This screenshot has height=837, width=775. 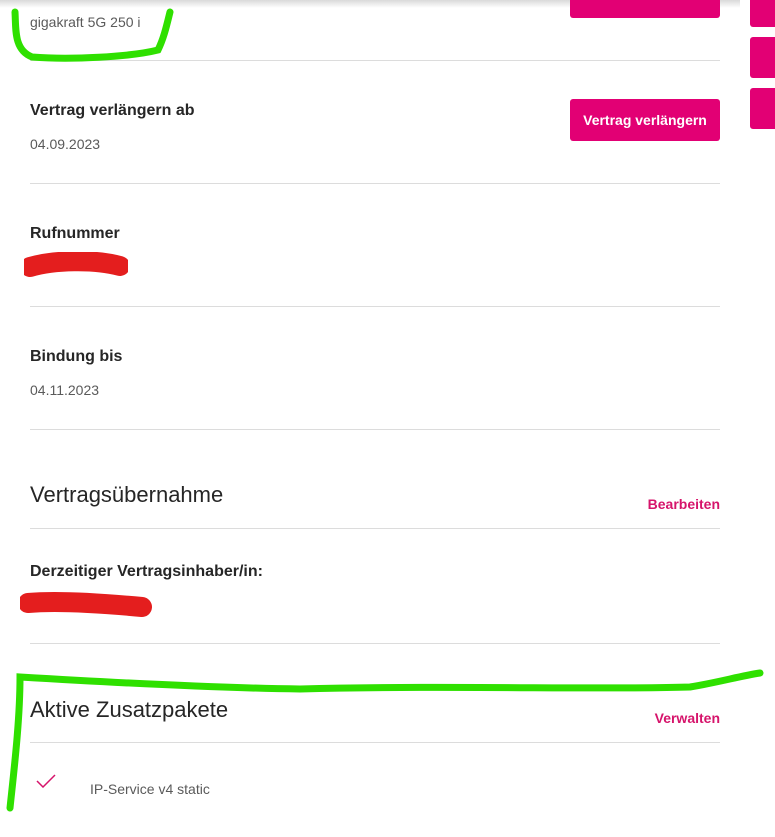 I want to click on phone-redaction, so click(x=76, y=264).